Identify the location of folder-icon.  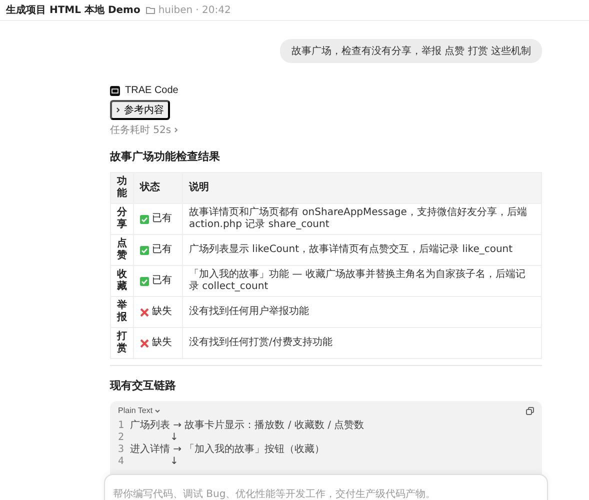
(151, 10).